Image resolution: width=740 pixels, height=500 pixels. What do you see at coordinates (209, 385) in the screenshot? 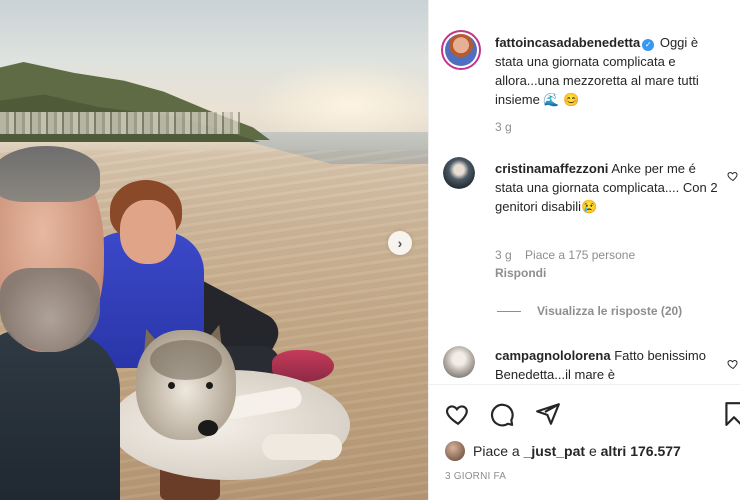
I see `dog-eye-right` at bounding box center [209, 385].